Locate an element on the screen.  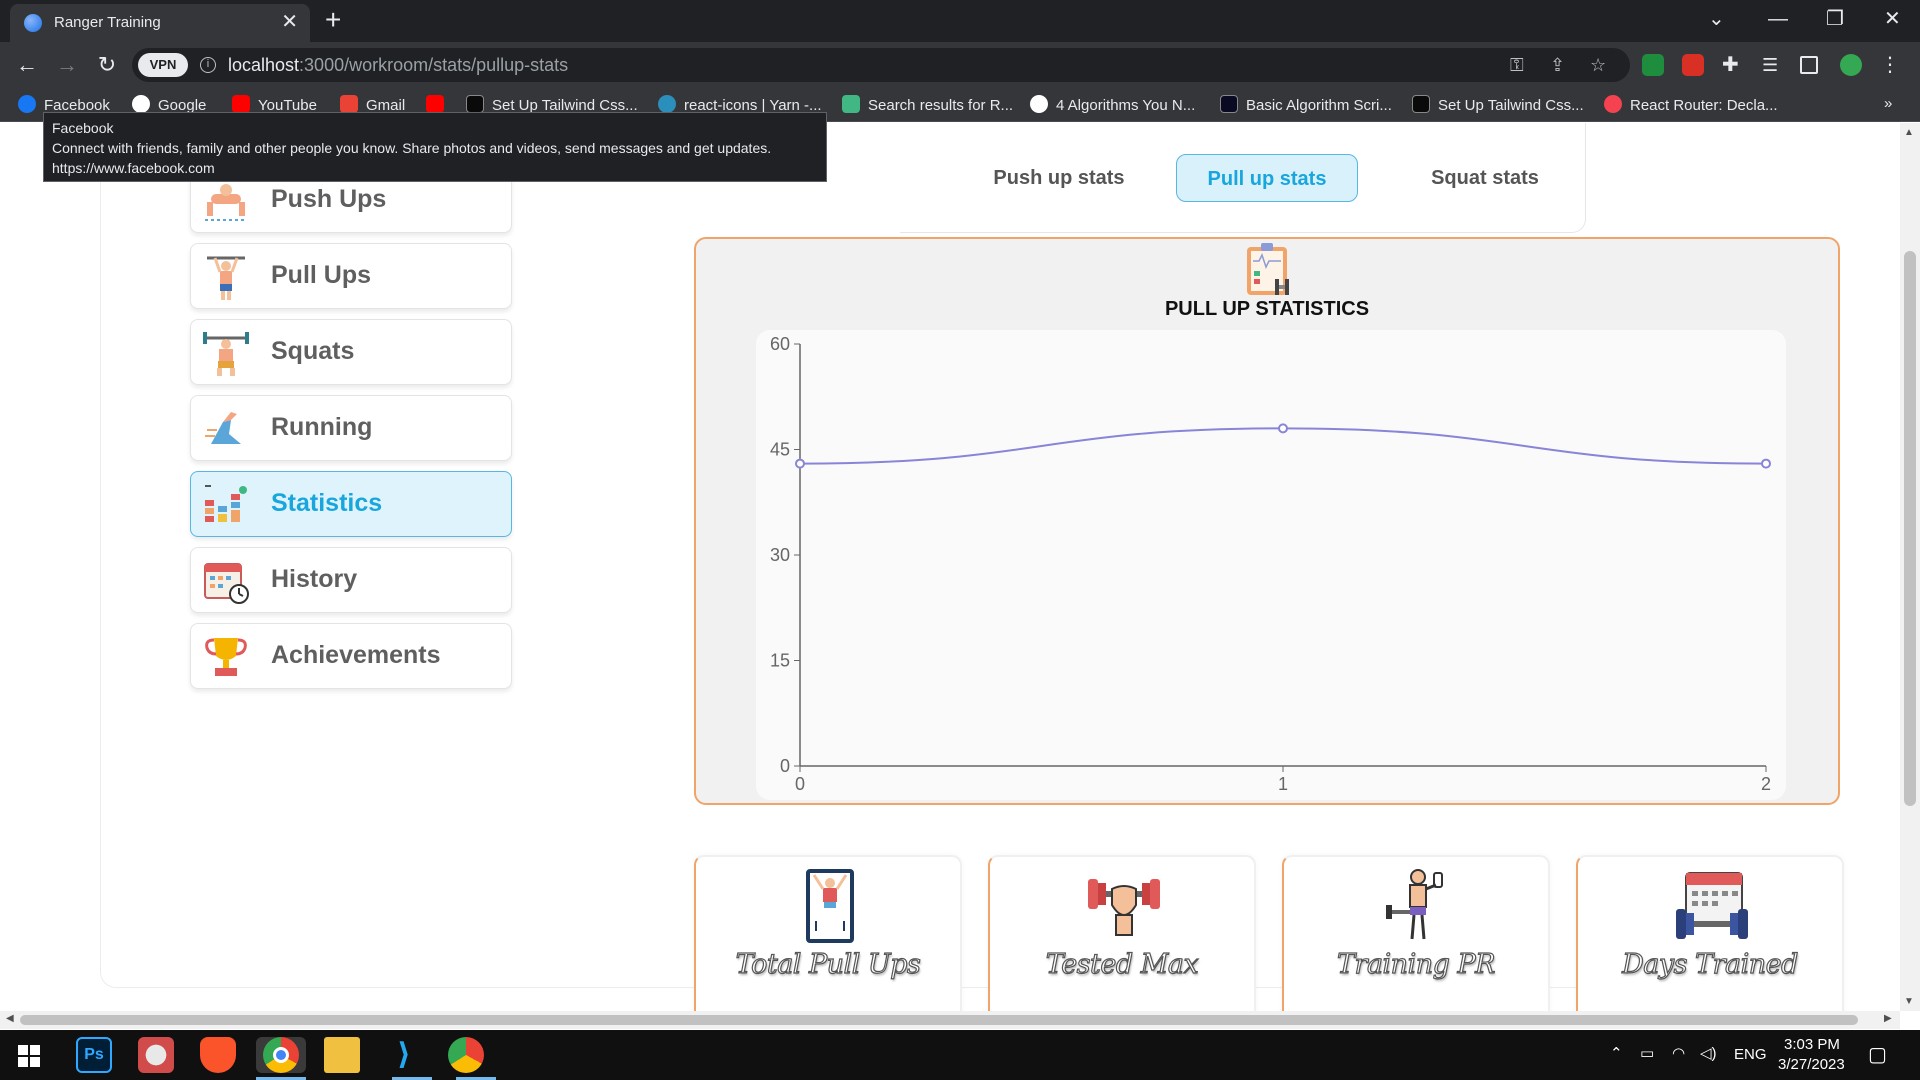
scroll-up-arrow-icon: ▲ is located at coordinates (1909, 132).